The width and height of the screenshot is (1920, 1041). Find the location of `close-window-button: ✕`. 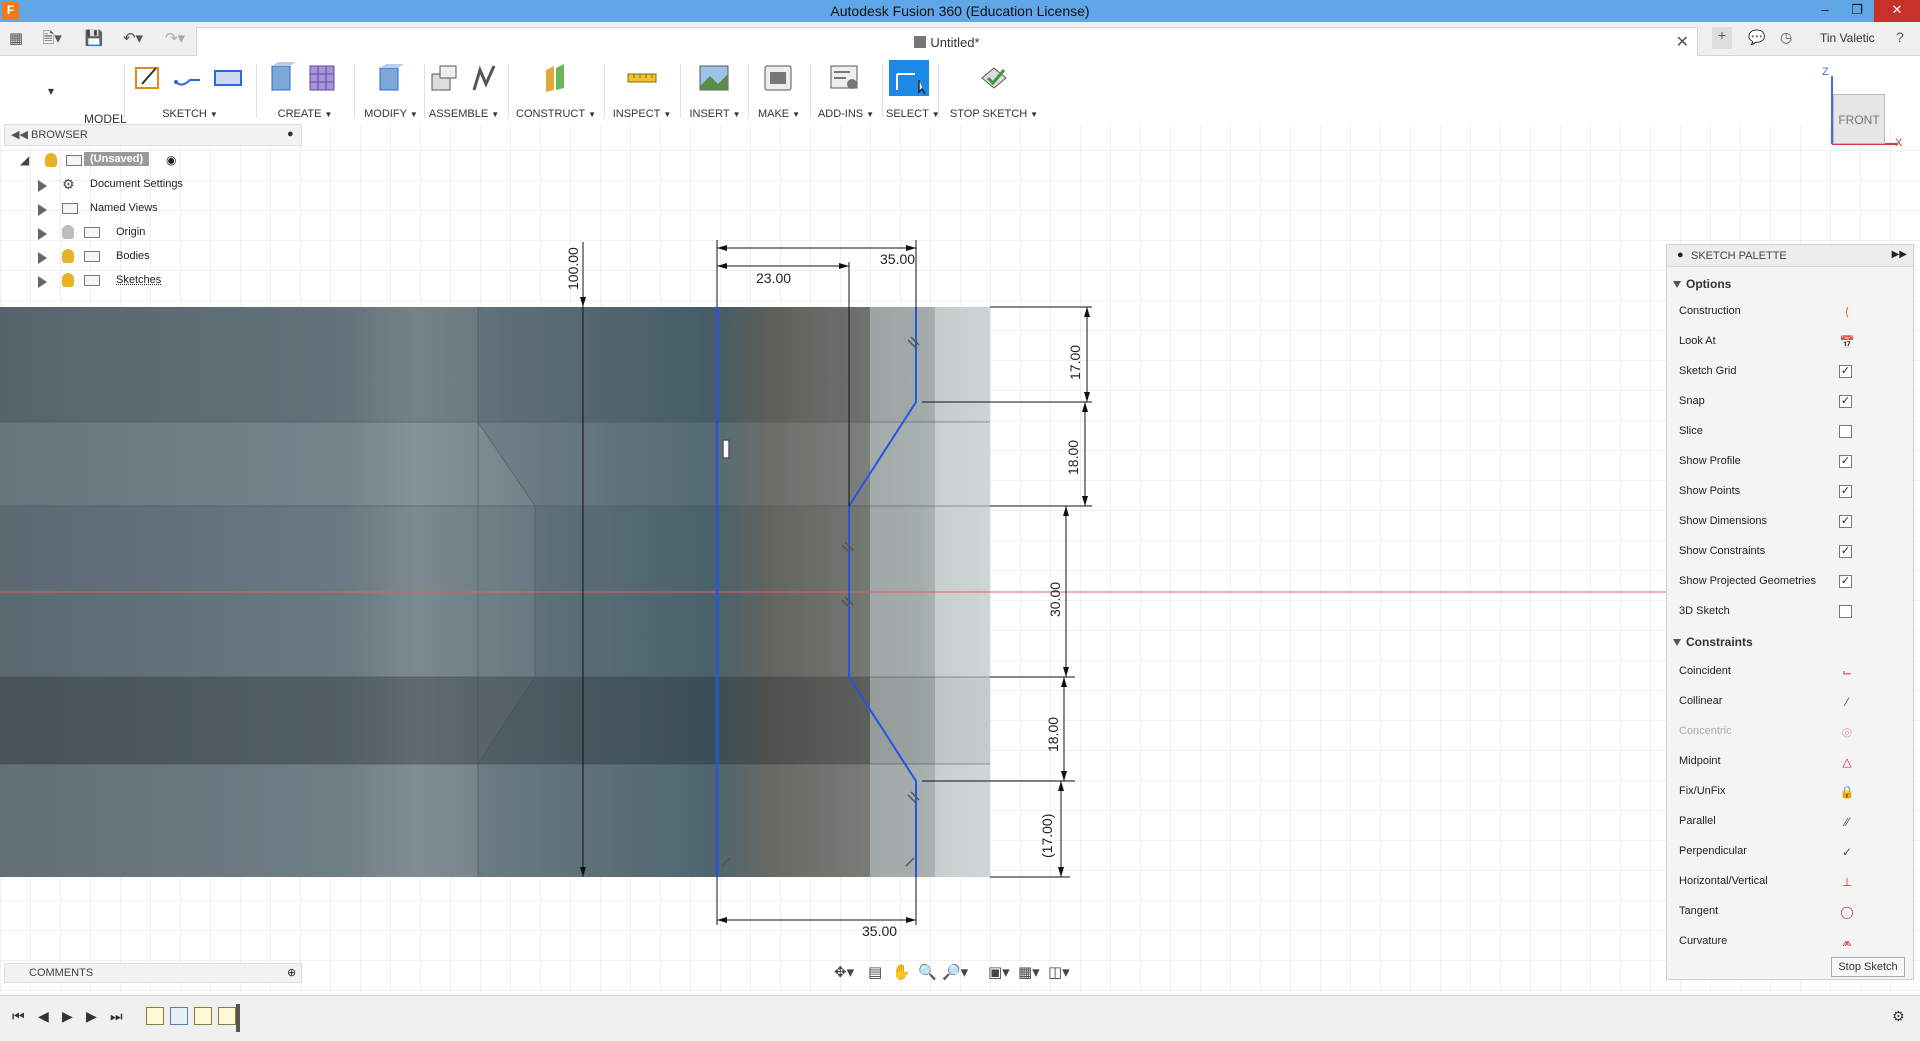

close-window-button: ✕ is located at coordinates (1897, 11).